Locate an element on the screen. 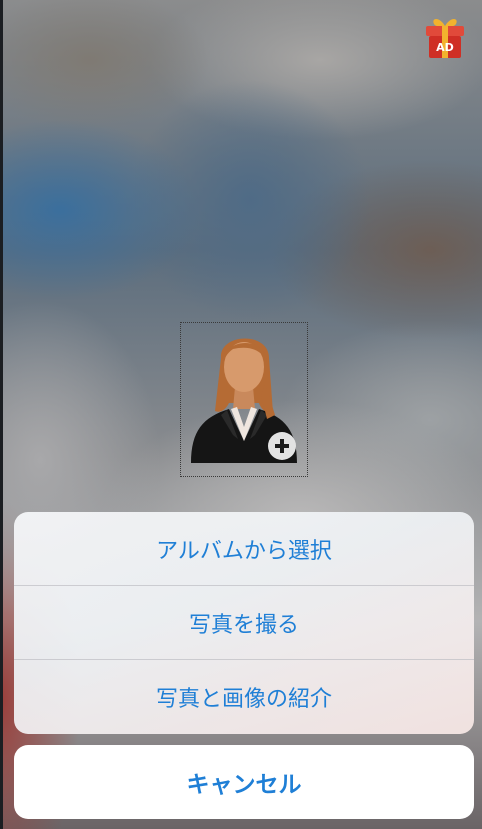 Image resolution: width=482 pixels, height=829 pixels. take-photo-button: 写真を撮る is located at coordinates (244, 623).